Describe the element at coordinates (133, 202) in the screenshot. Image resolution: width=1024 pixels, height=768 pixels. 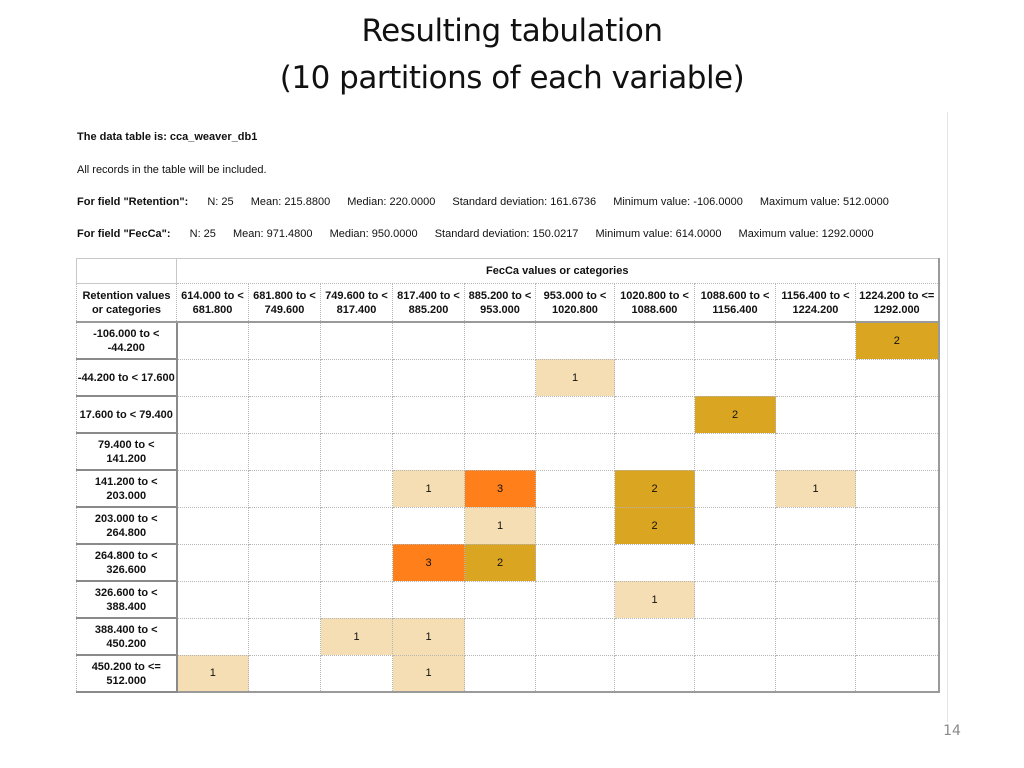
I see `field-label: For field "Retention":` at that location.